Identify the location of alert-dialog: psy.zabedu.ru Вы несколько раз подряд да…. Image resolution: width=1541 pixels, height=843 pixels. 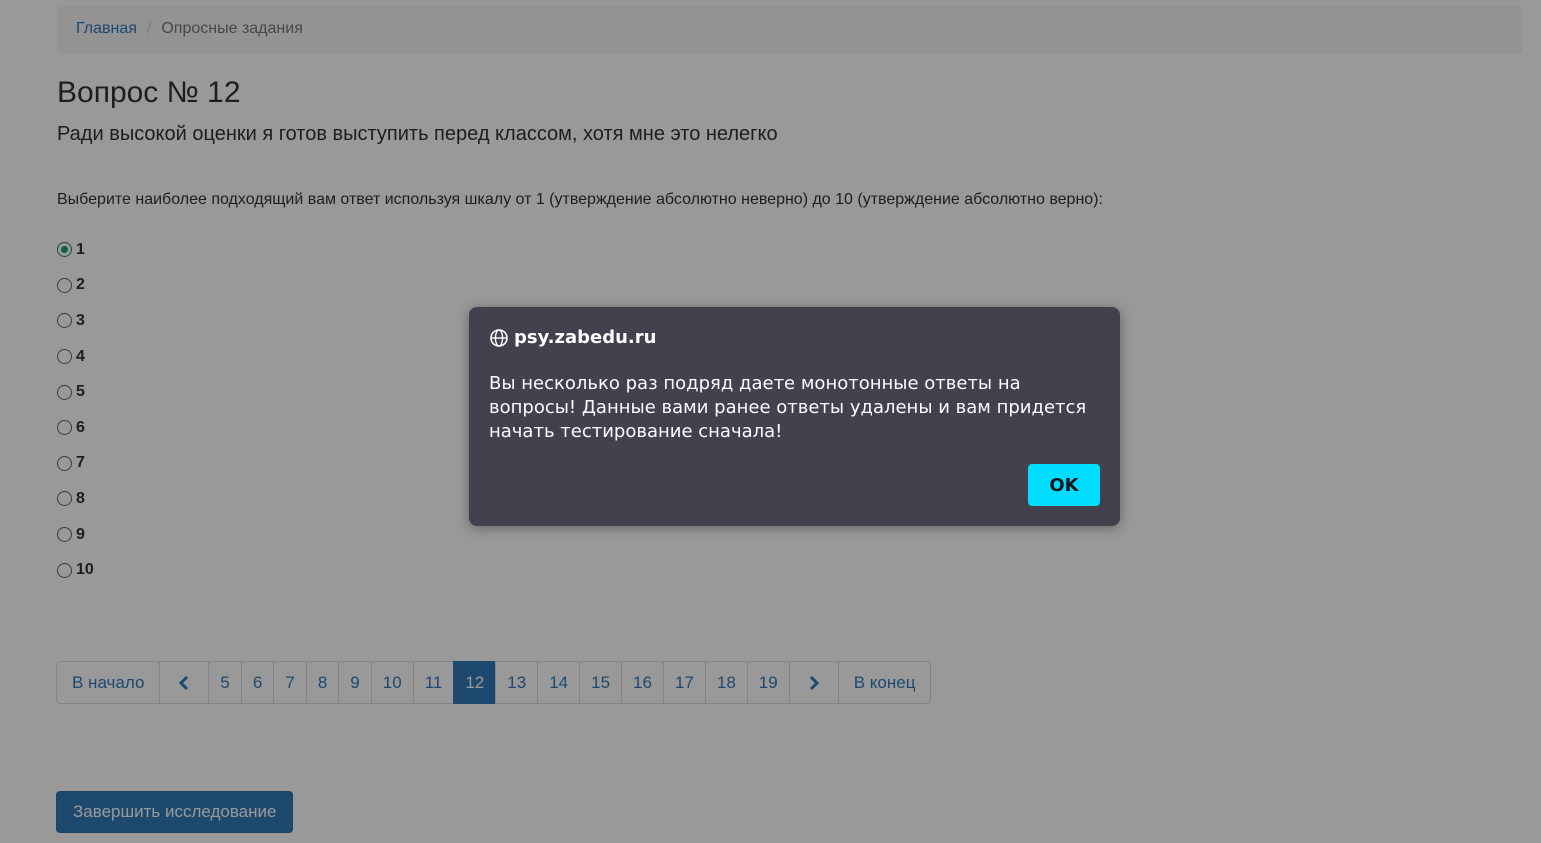
(794, 416).